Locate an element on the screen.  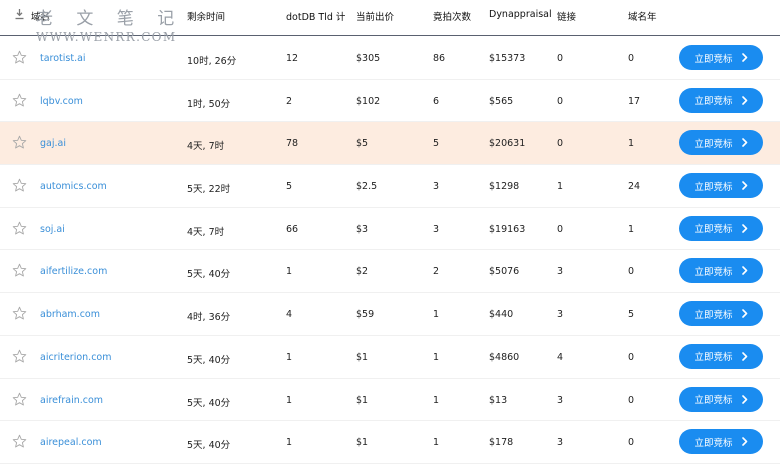
dotdb-cell: 1 is located at coordinates (289, 400).